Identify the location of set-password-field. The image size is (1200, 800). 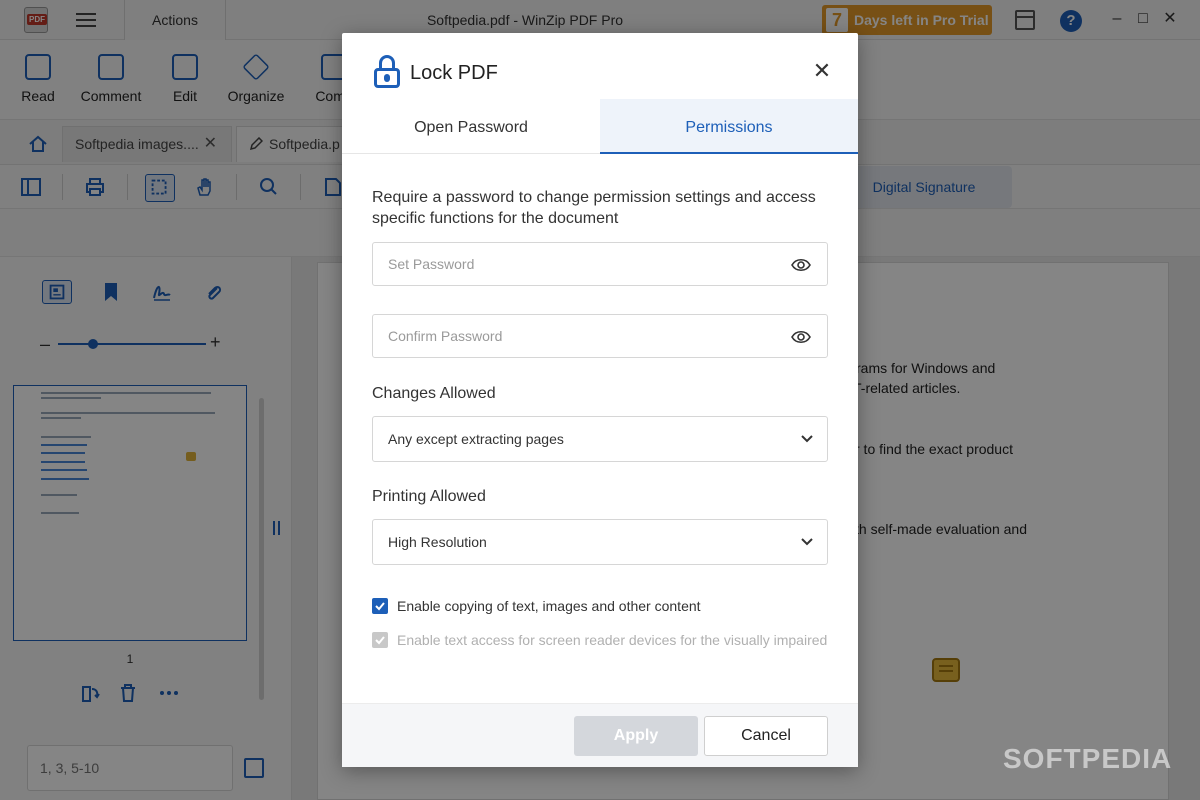
(600, 264).